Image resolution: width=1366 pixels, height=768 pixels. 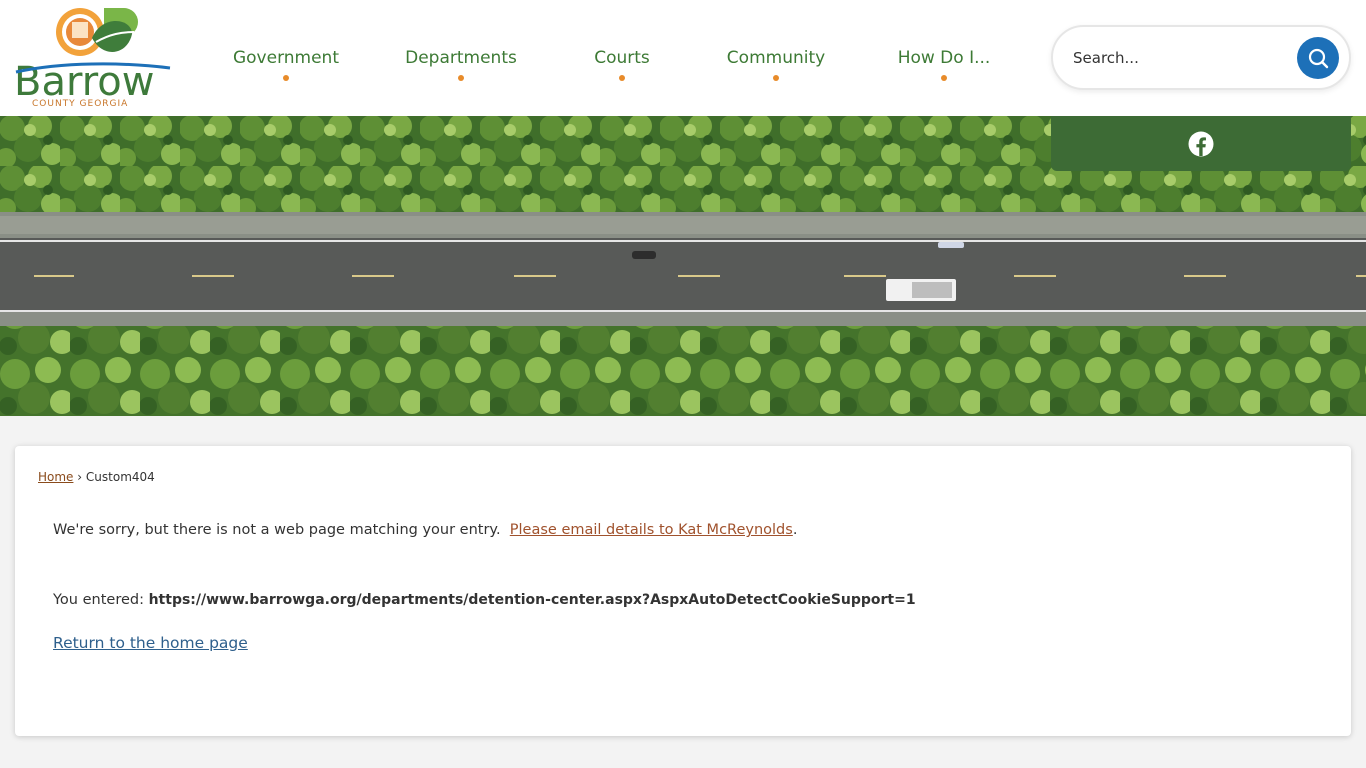 I want to click on nav-item-label: Courts, so click(x=622, y=58).